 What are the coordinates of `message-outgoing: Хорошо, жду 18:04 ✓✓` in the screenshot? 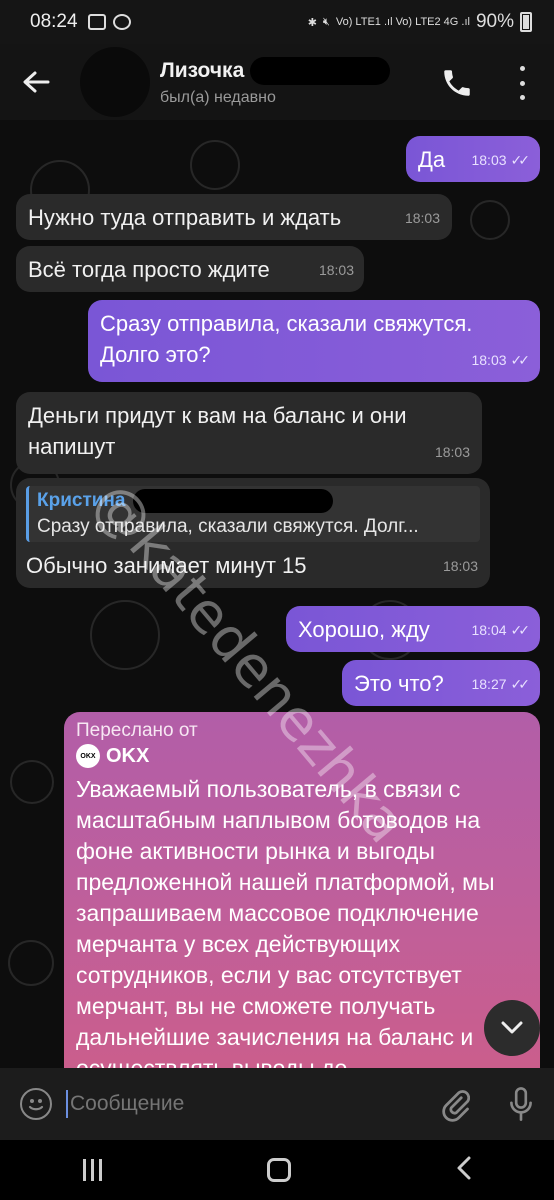 It's located at (413, 629).